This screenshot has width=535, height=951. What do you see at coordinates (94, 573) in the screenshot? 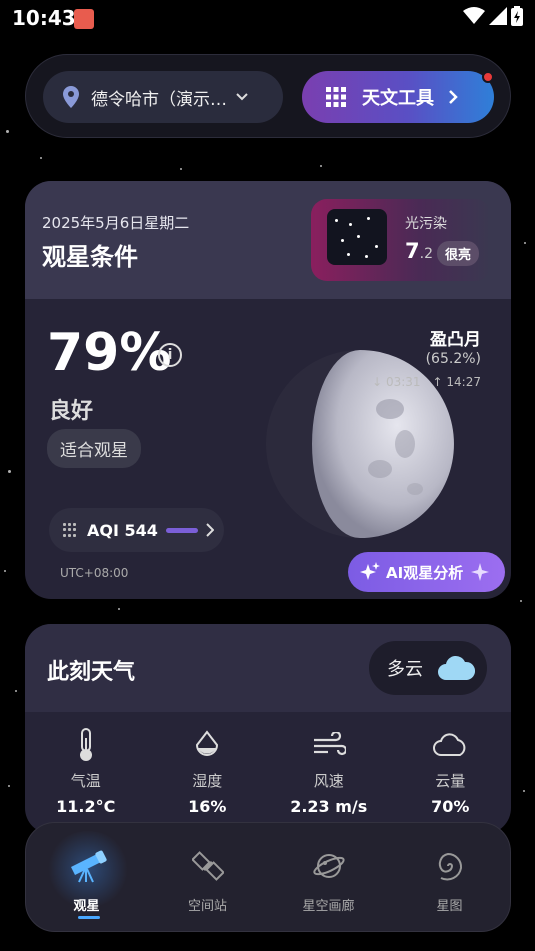
I see `timezone-label: UTC+08:00` at bounding box center [94, 573].